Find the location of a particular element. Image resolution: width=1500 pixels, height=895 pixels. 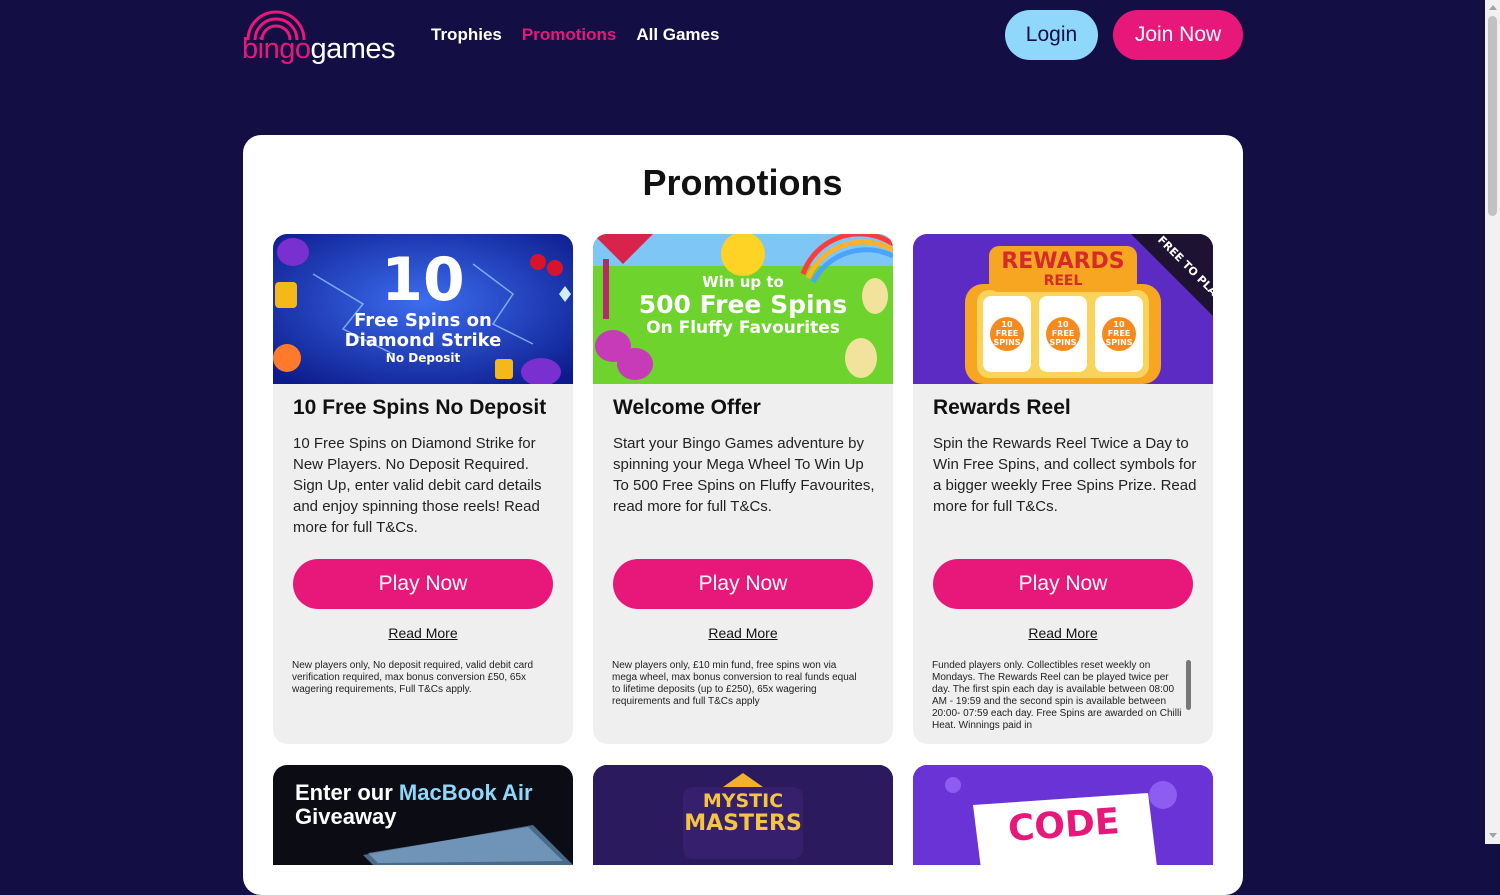

macbook-line2: Giveaway is located at coordinates (346, 816).